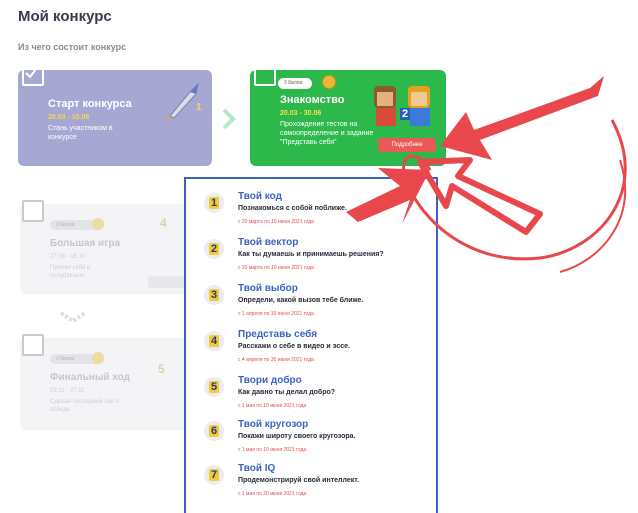 This screenshot has height=513, width=638. I want to click on annotation-arrow-upper, so click(522, 118).